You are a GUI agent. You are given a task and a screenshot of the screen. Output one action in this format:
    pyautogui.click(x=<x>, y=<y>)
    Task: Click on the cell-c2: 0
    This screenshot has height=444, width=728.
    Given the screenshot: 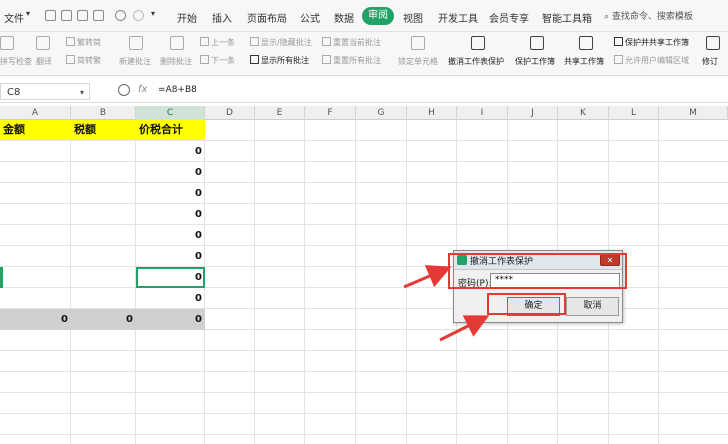 What is the action you would take?
    pyautogui.click(x=170, y=151)
    